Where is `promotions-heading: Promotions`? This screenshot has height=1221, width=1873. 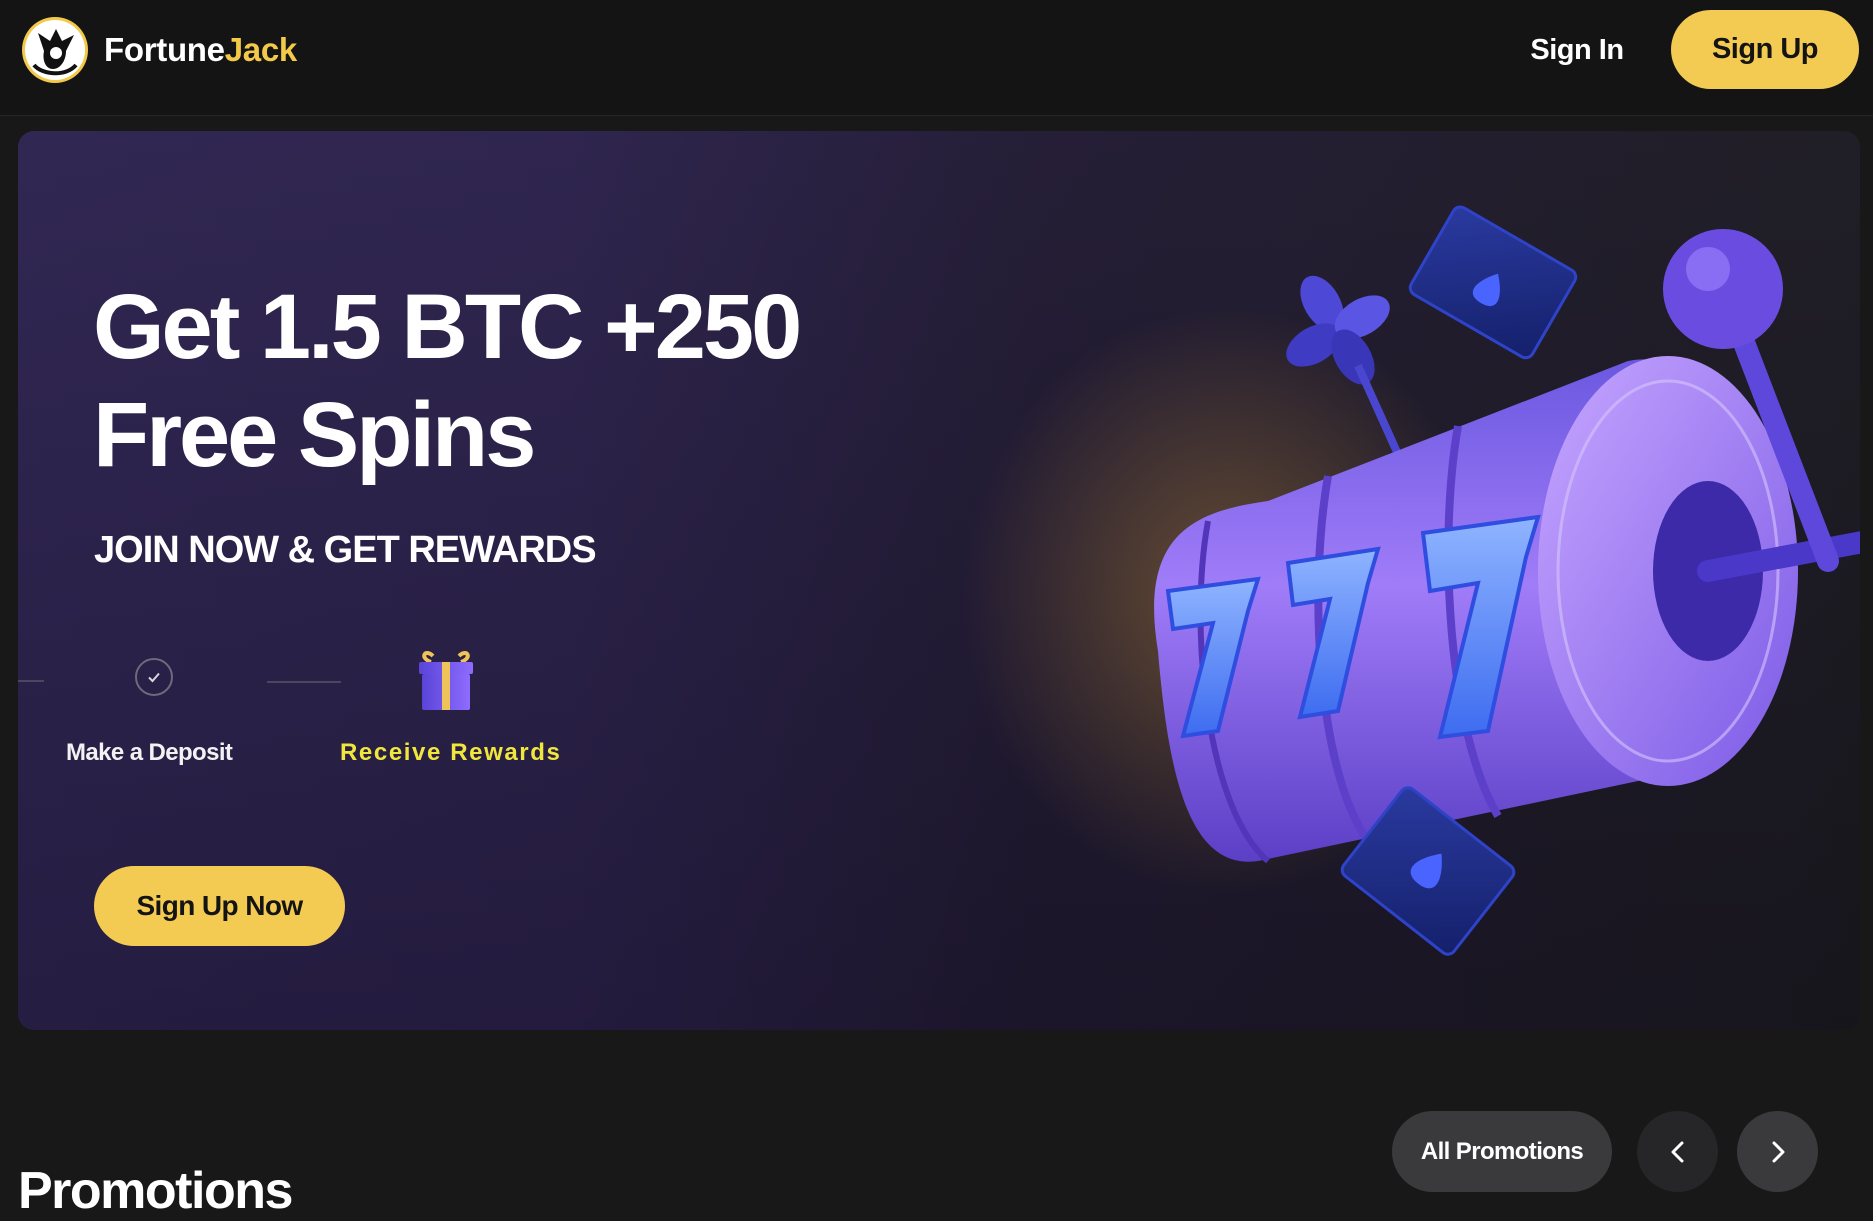
promotions-heading: Promotions is located at coordinates (155, 1191).